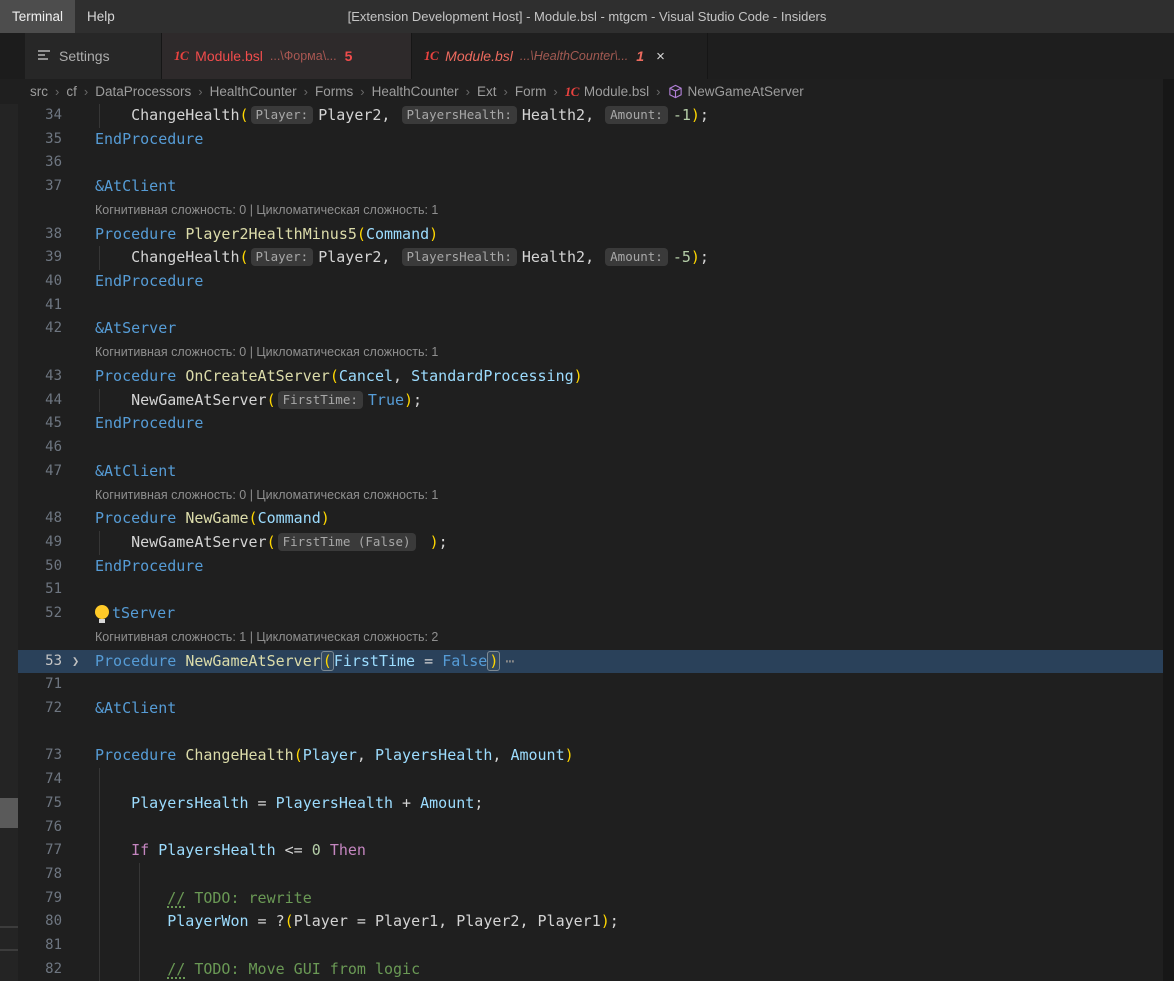 The height and width of the screenshot is (981, 1174). I want to click on code-line-81: 81, so click(587, 946).